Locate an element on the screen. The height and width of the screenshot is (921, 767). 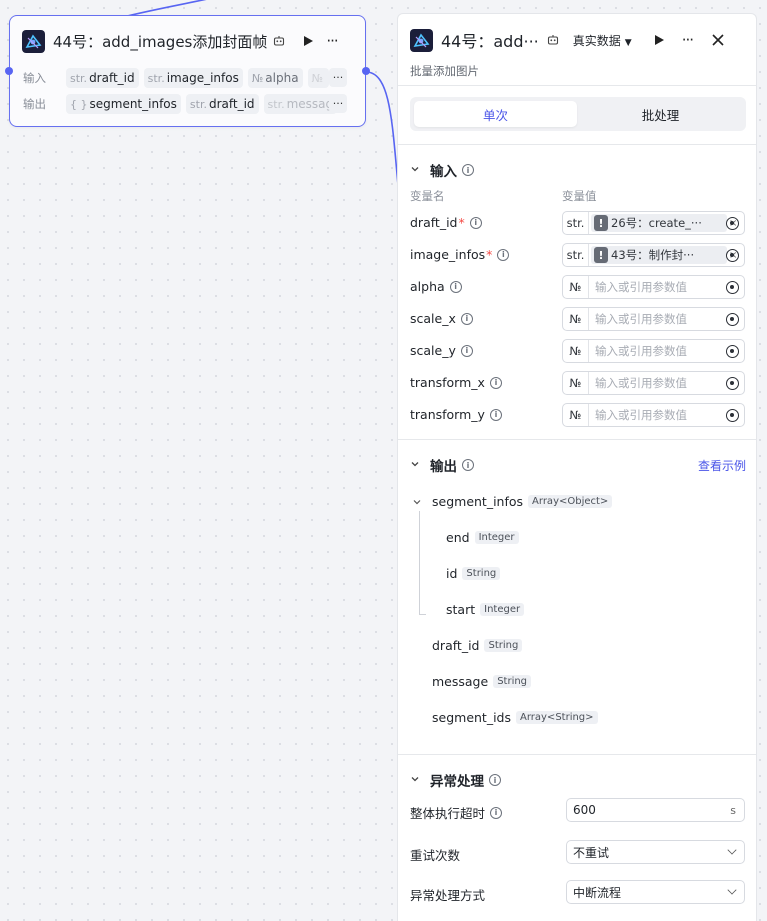
node-input-port is located at coordinates (9, 71).